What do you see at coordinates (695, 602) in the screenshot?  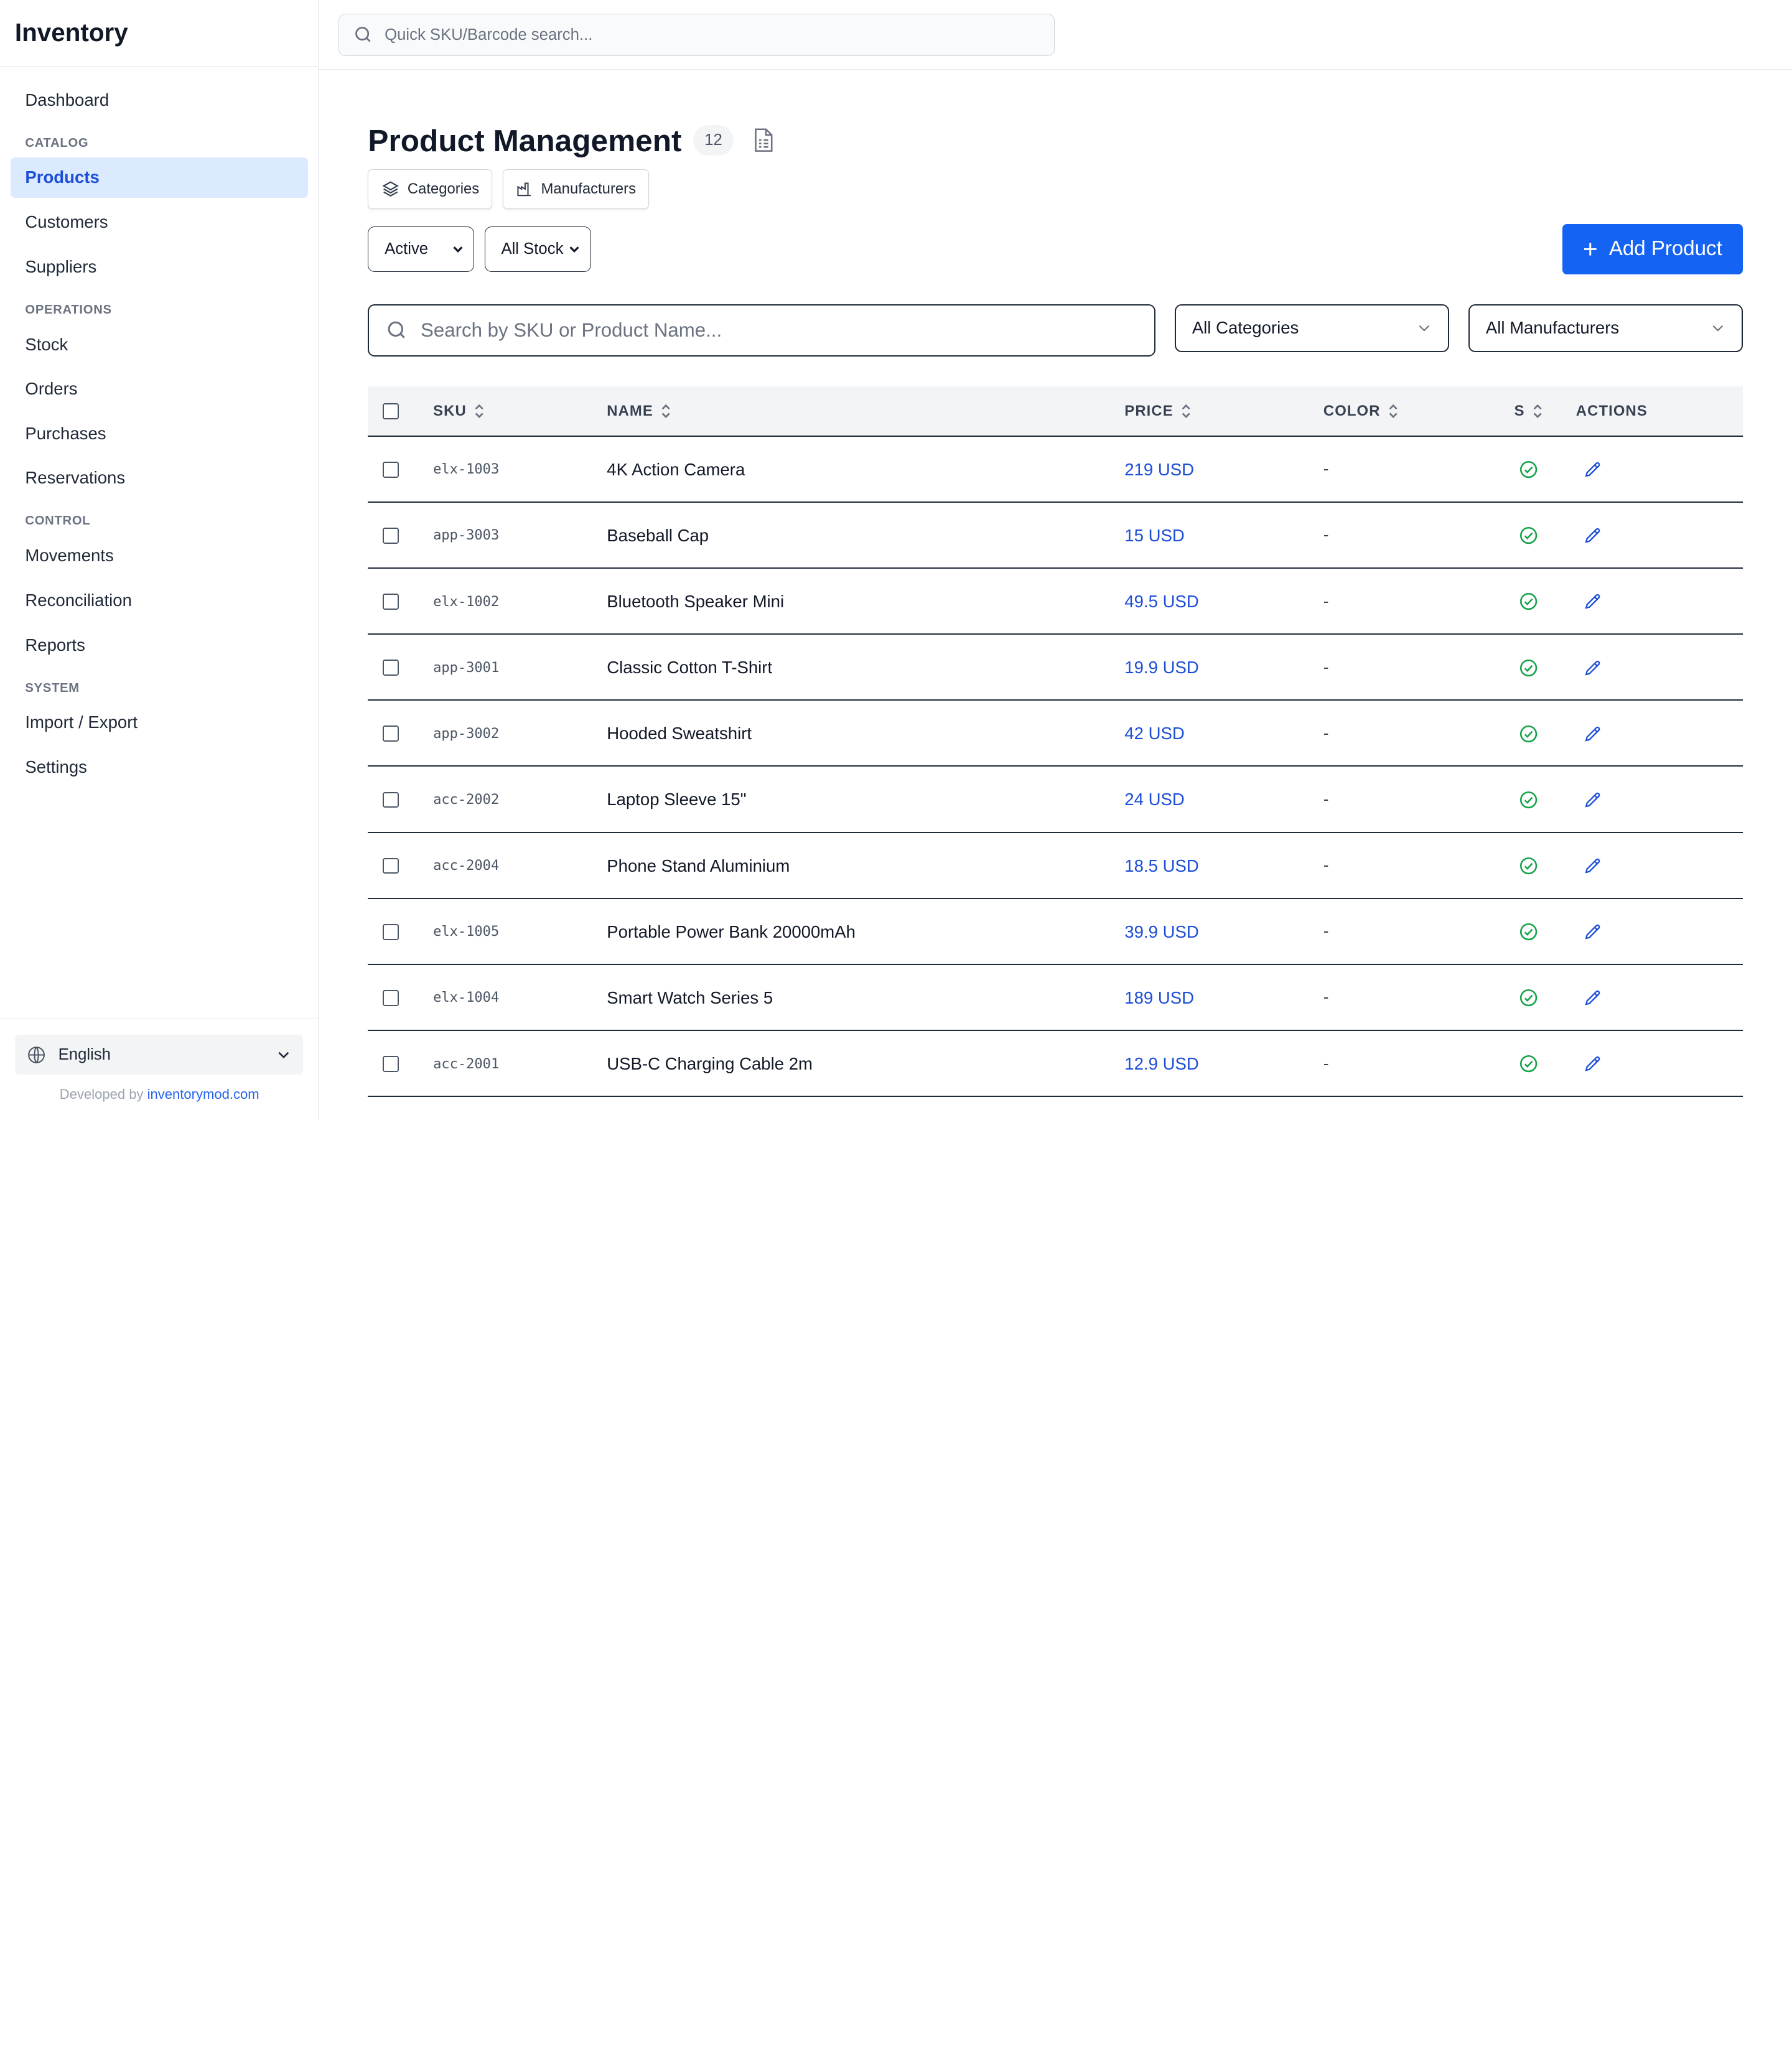 I see `product-name-cell: Bluetooth Speaker Mini` at bounding box center [695, 602].